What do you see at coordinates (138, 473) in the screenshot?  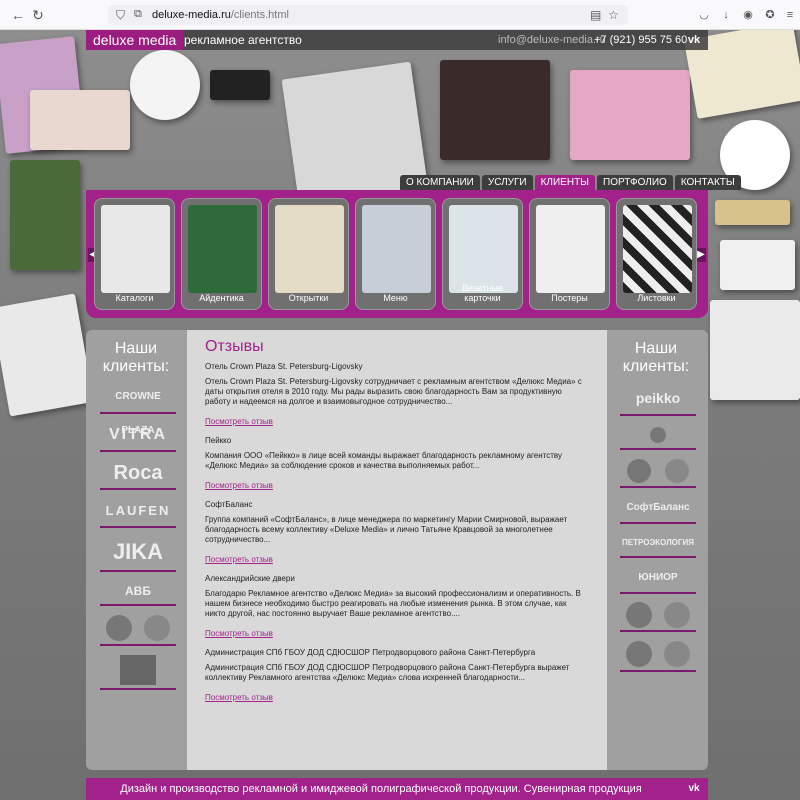 I see `client-logo-roca: Roca` at bounding box center [138, 473].